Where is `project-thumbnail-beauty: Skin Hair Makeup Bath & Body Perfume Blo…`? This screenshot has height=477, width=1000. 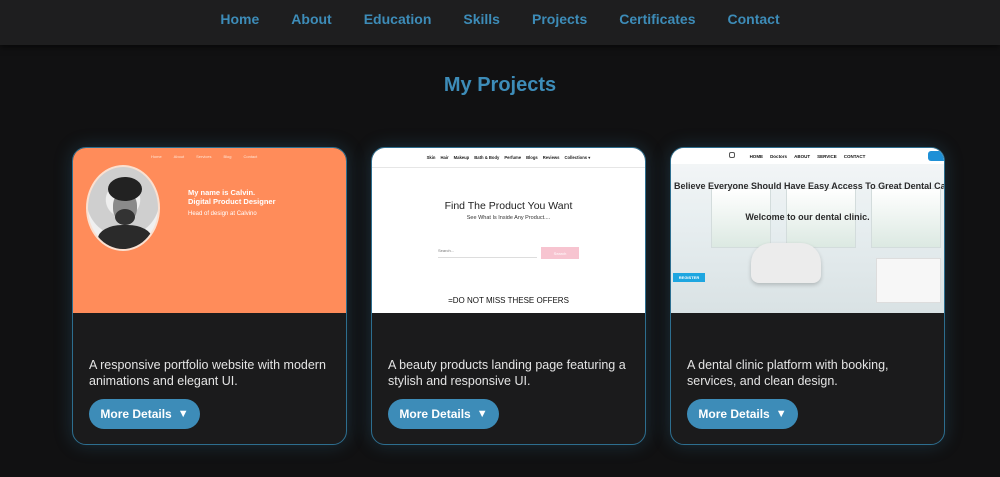
project-thumbnail-beauty: Skin Hair Makeup Bath & Body Perfume Blo… is located at coordinates (508, 230).